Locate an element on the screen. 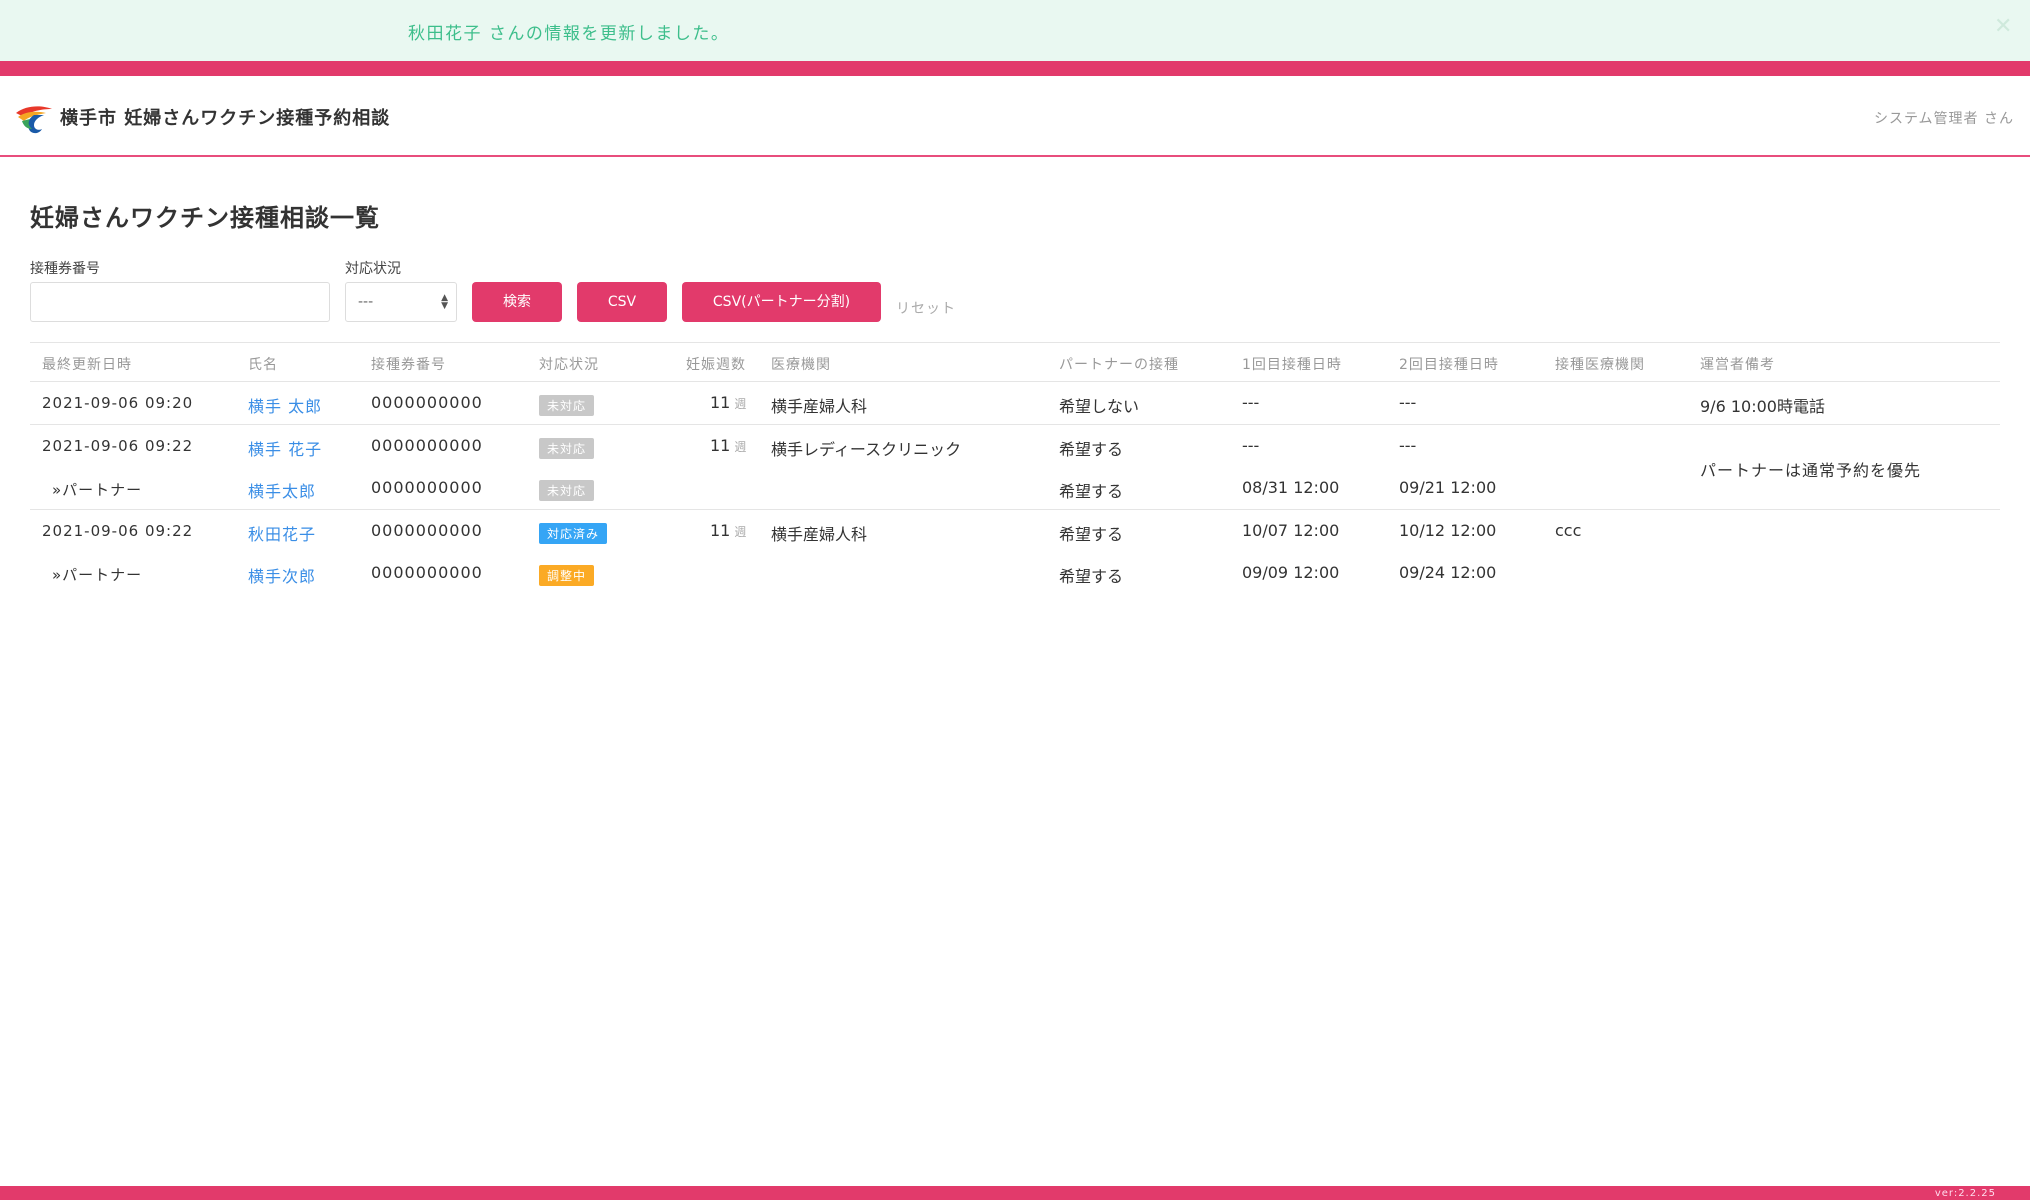 The width and height of the screenshot is (2030, 1200). column-header-second-dose: 2回目接種日時 is located at coordinates (1449, 365).